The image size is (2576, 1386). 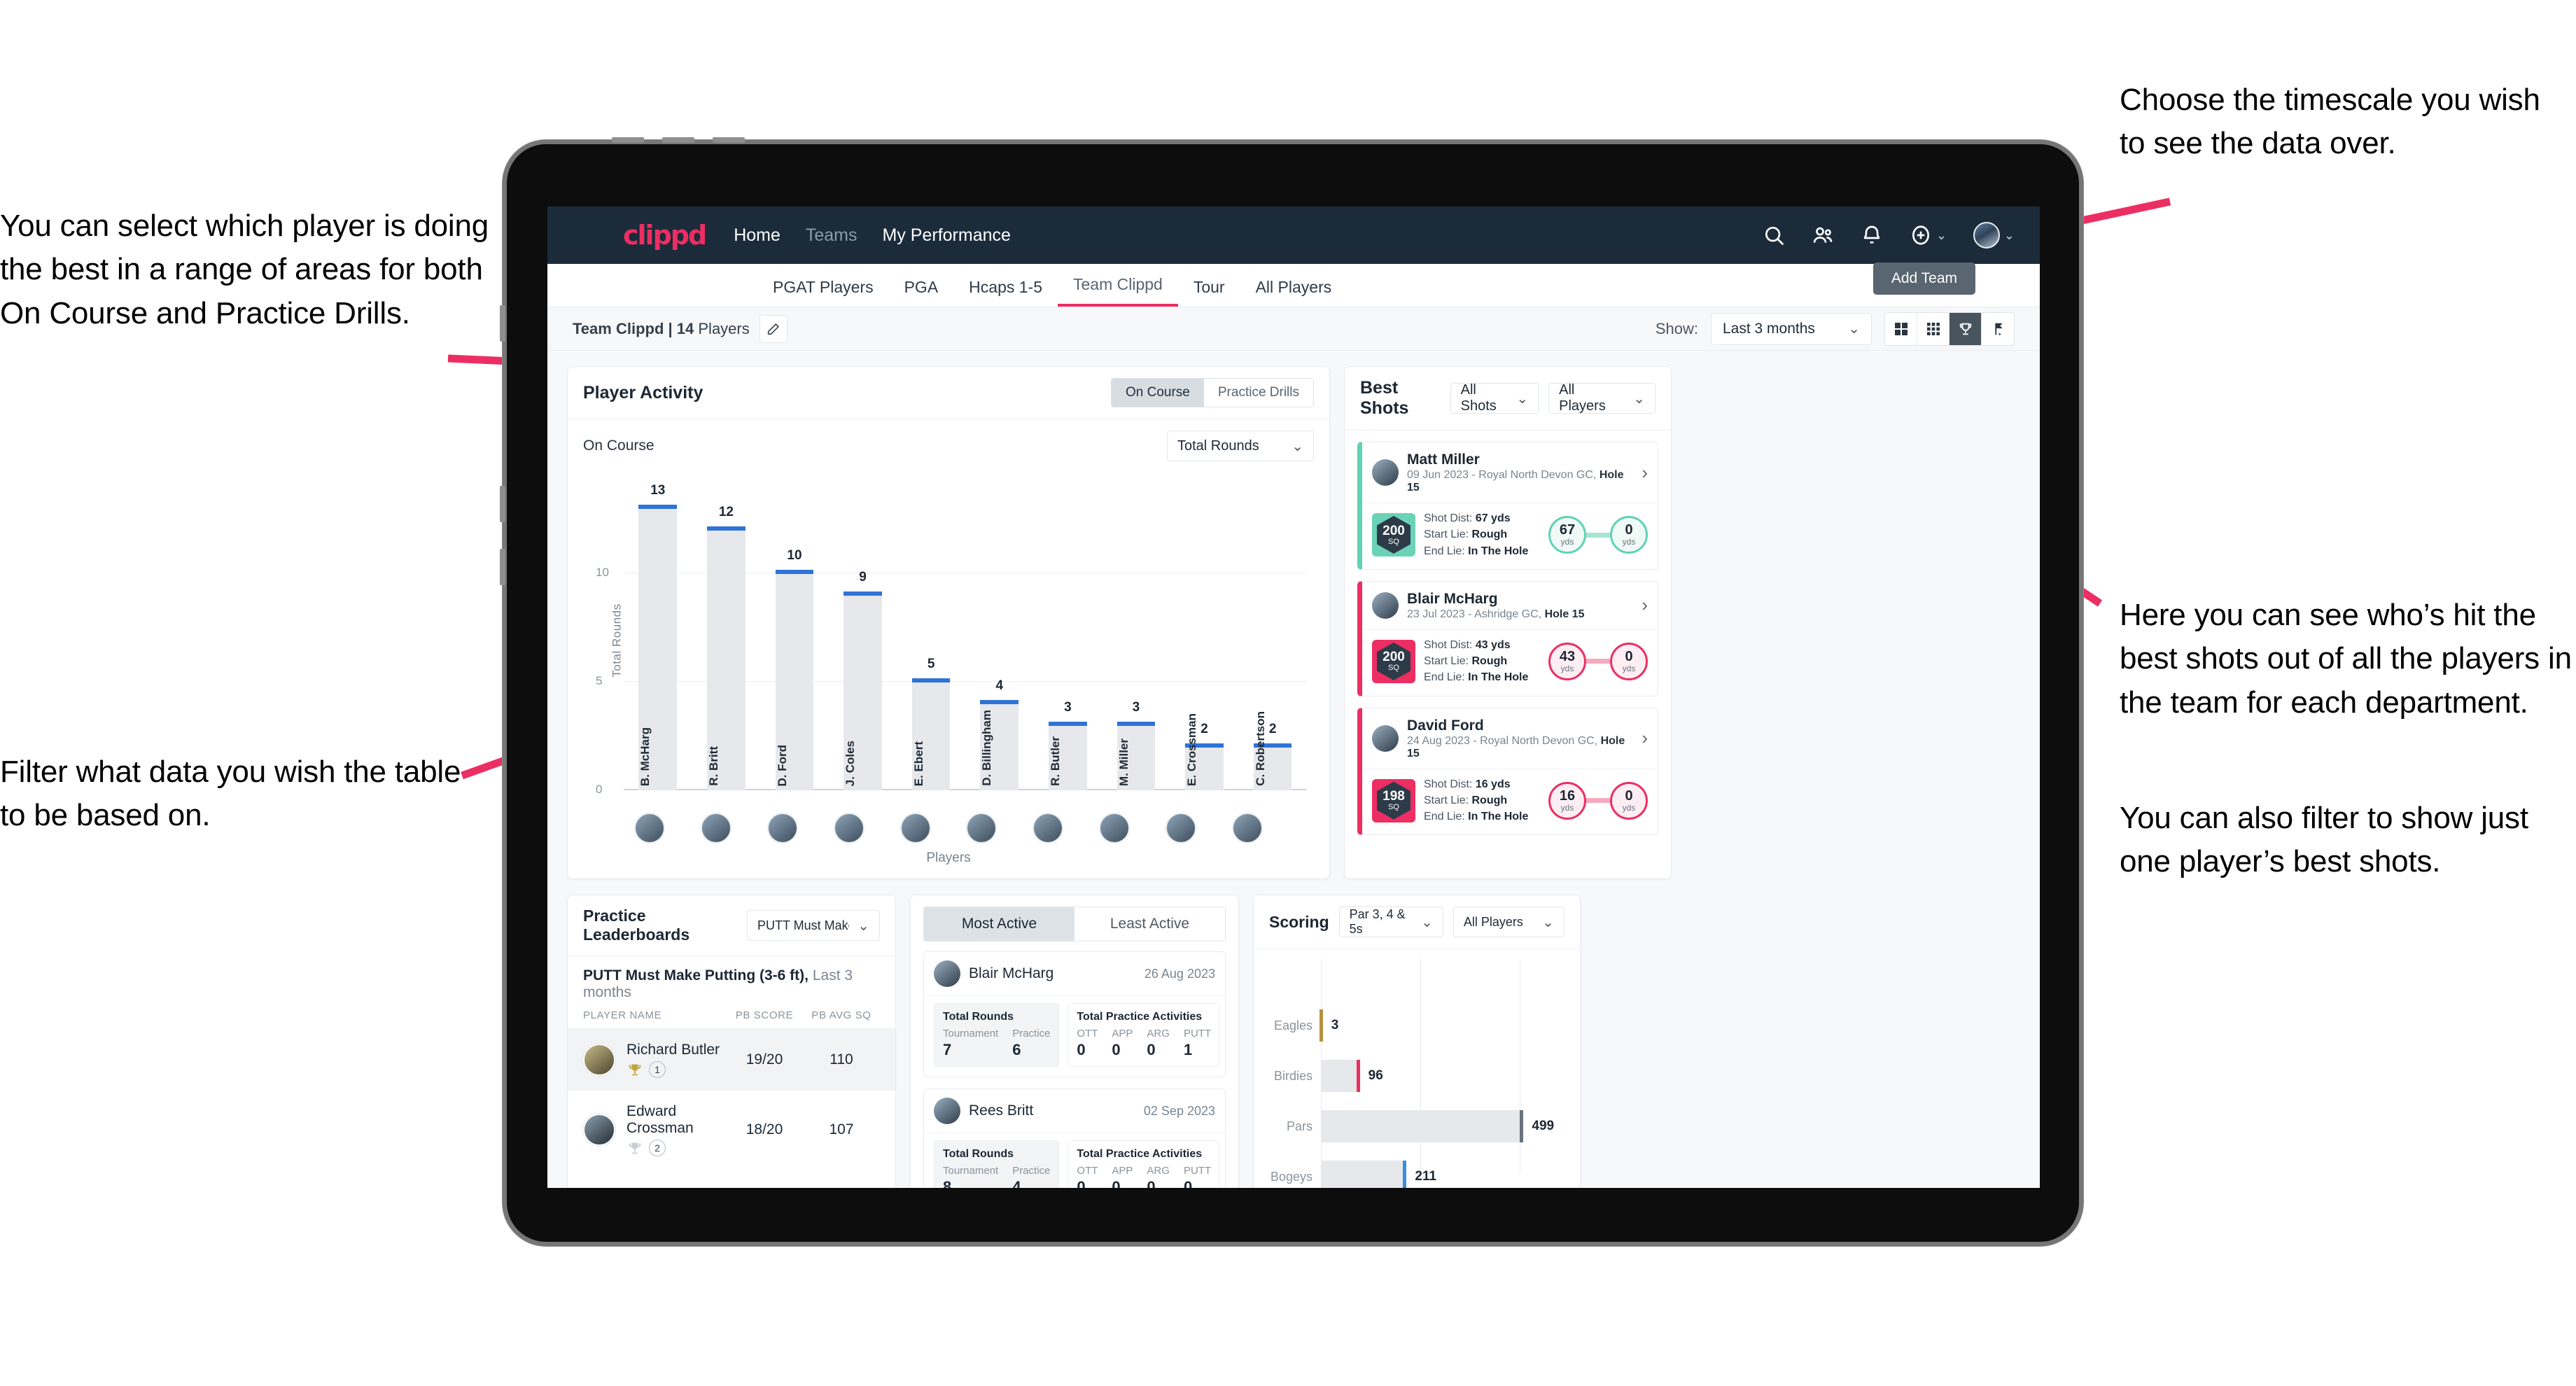 What do you see at coordinates (1188, 1049) in the screenshot?
I see `stat-value: 1` at bounding box center [1188, 1049].